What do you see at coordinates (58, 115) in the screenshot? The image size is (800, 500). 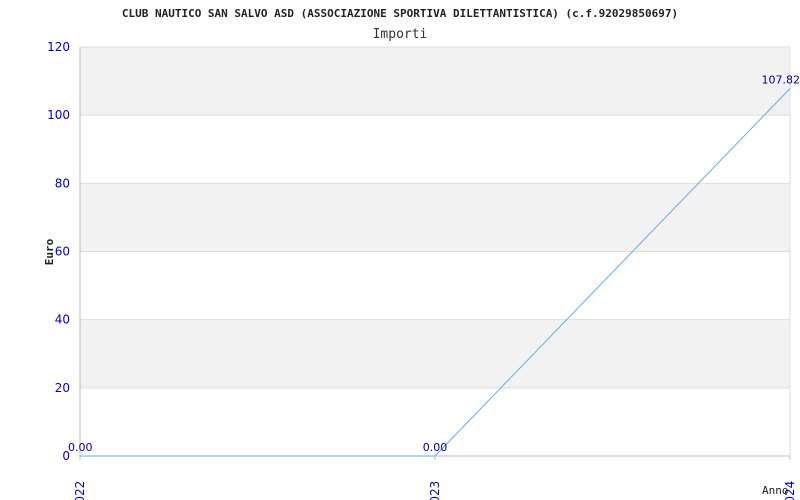 I see `y-tick-label: 100` at bounding box center [58, 115].